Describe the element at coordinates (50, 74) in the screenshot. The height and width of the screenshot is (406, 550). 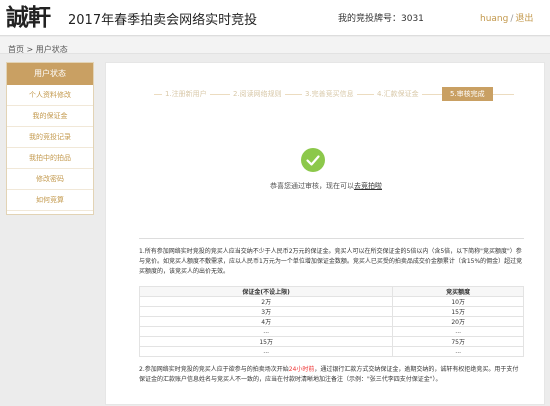
I see `sidebar-title: 用户状态` at that location.